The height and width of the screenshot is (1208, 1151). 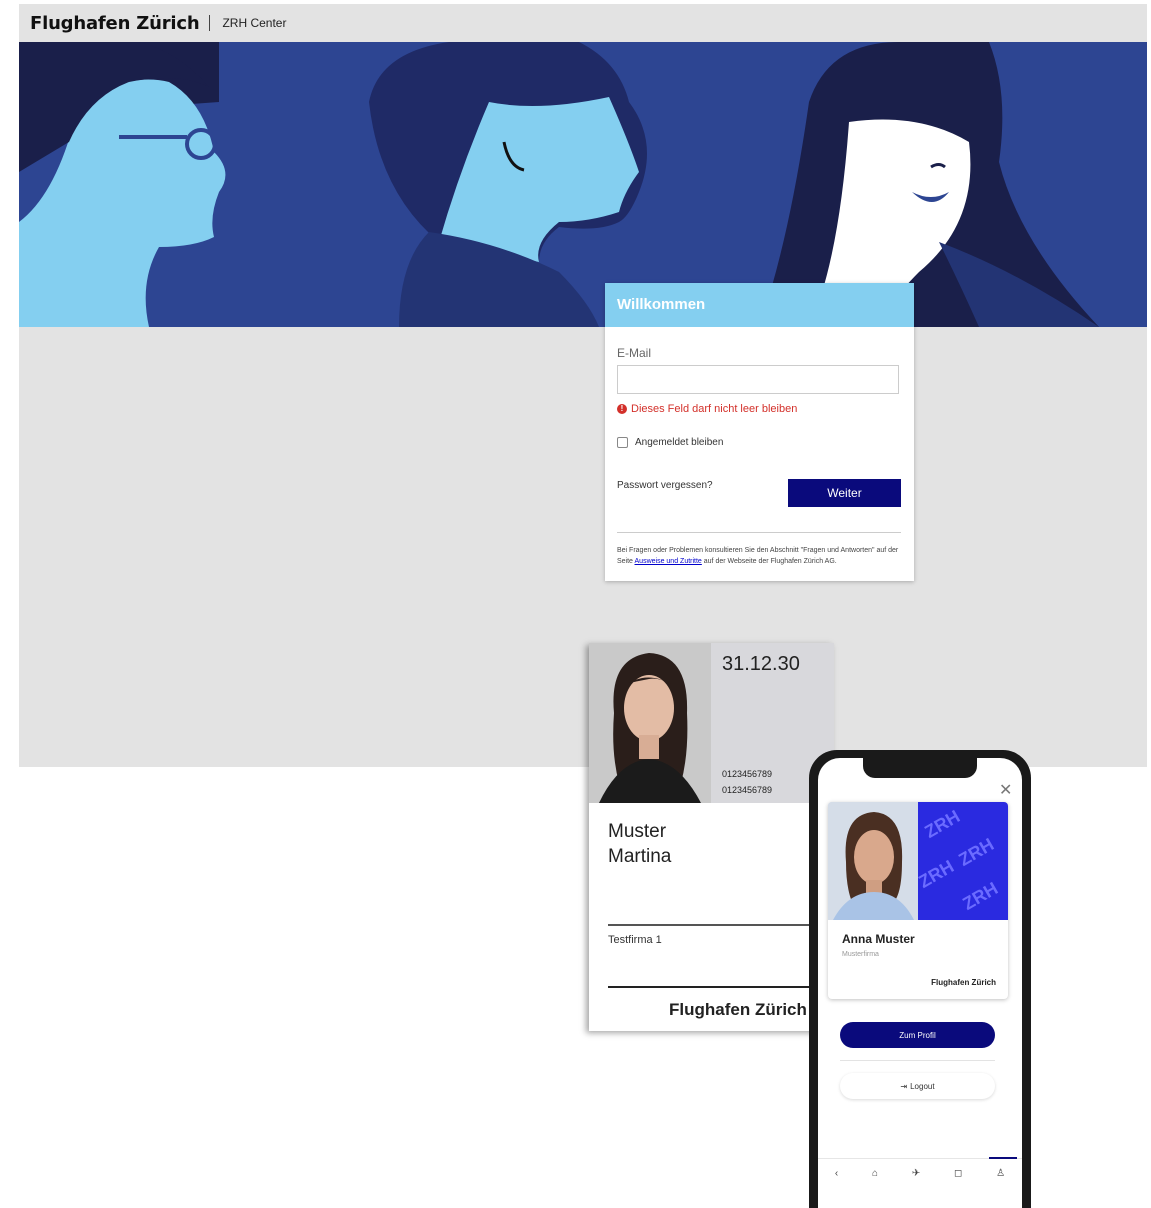 What do you see at coordinates (668, 561) in the screenshot?
I see `help-link: Ausweise und Zutritte` at bounding box center [668, 561].